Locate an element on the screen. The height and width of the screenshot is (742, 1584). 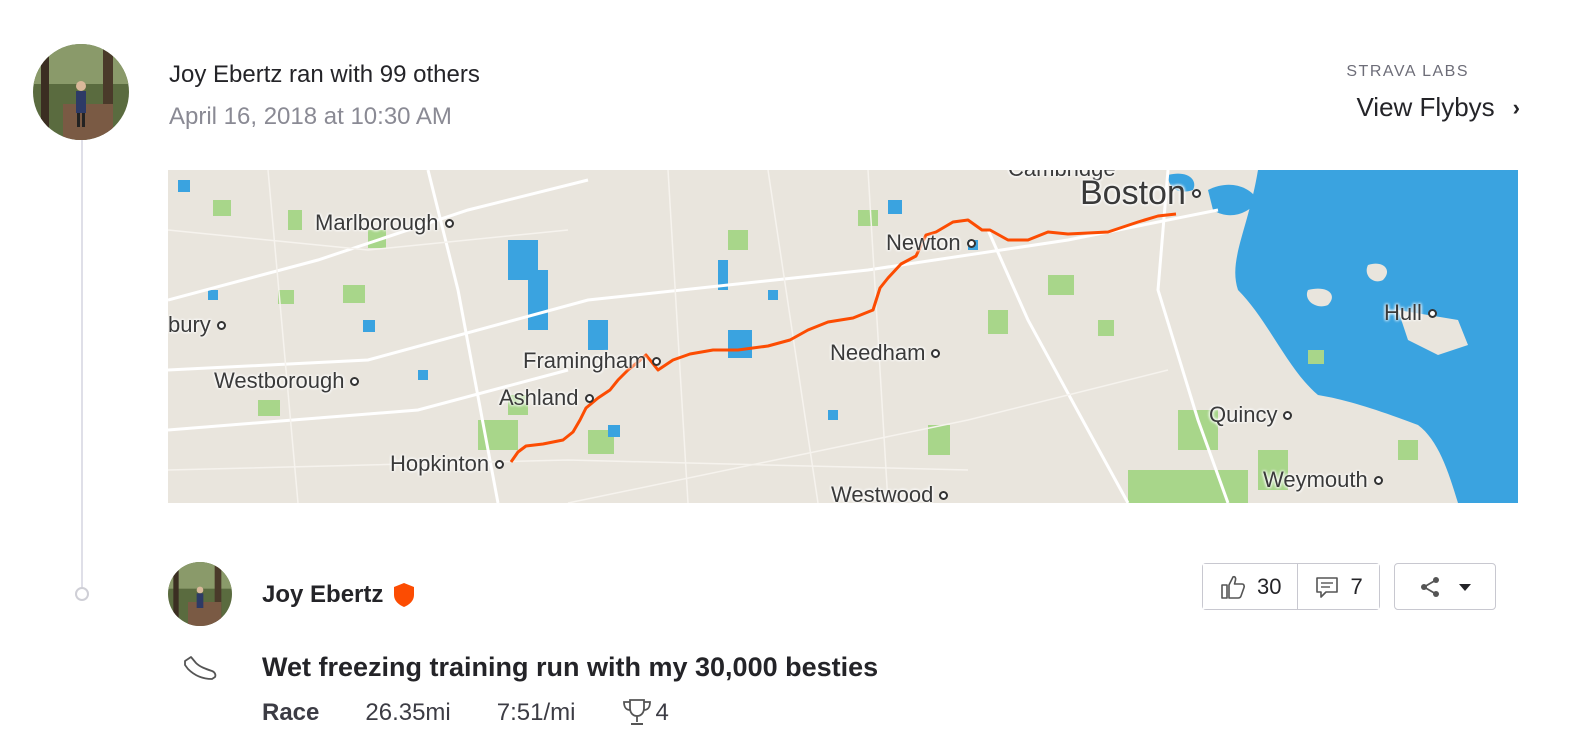
share-icon is located at coordinates (1429, 586).